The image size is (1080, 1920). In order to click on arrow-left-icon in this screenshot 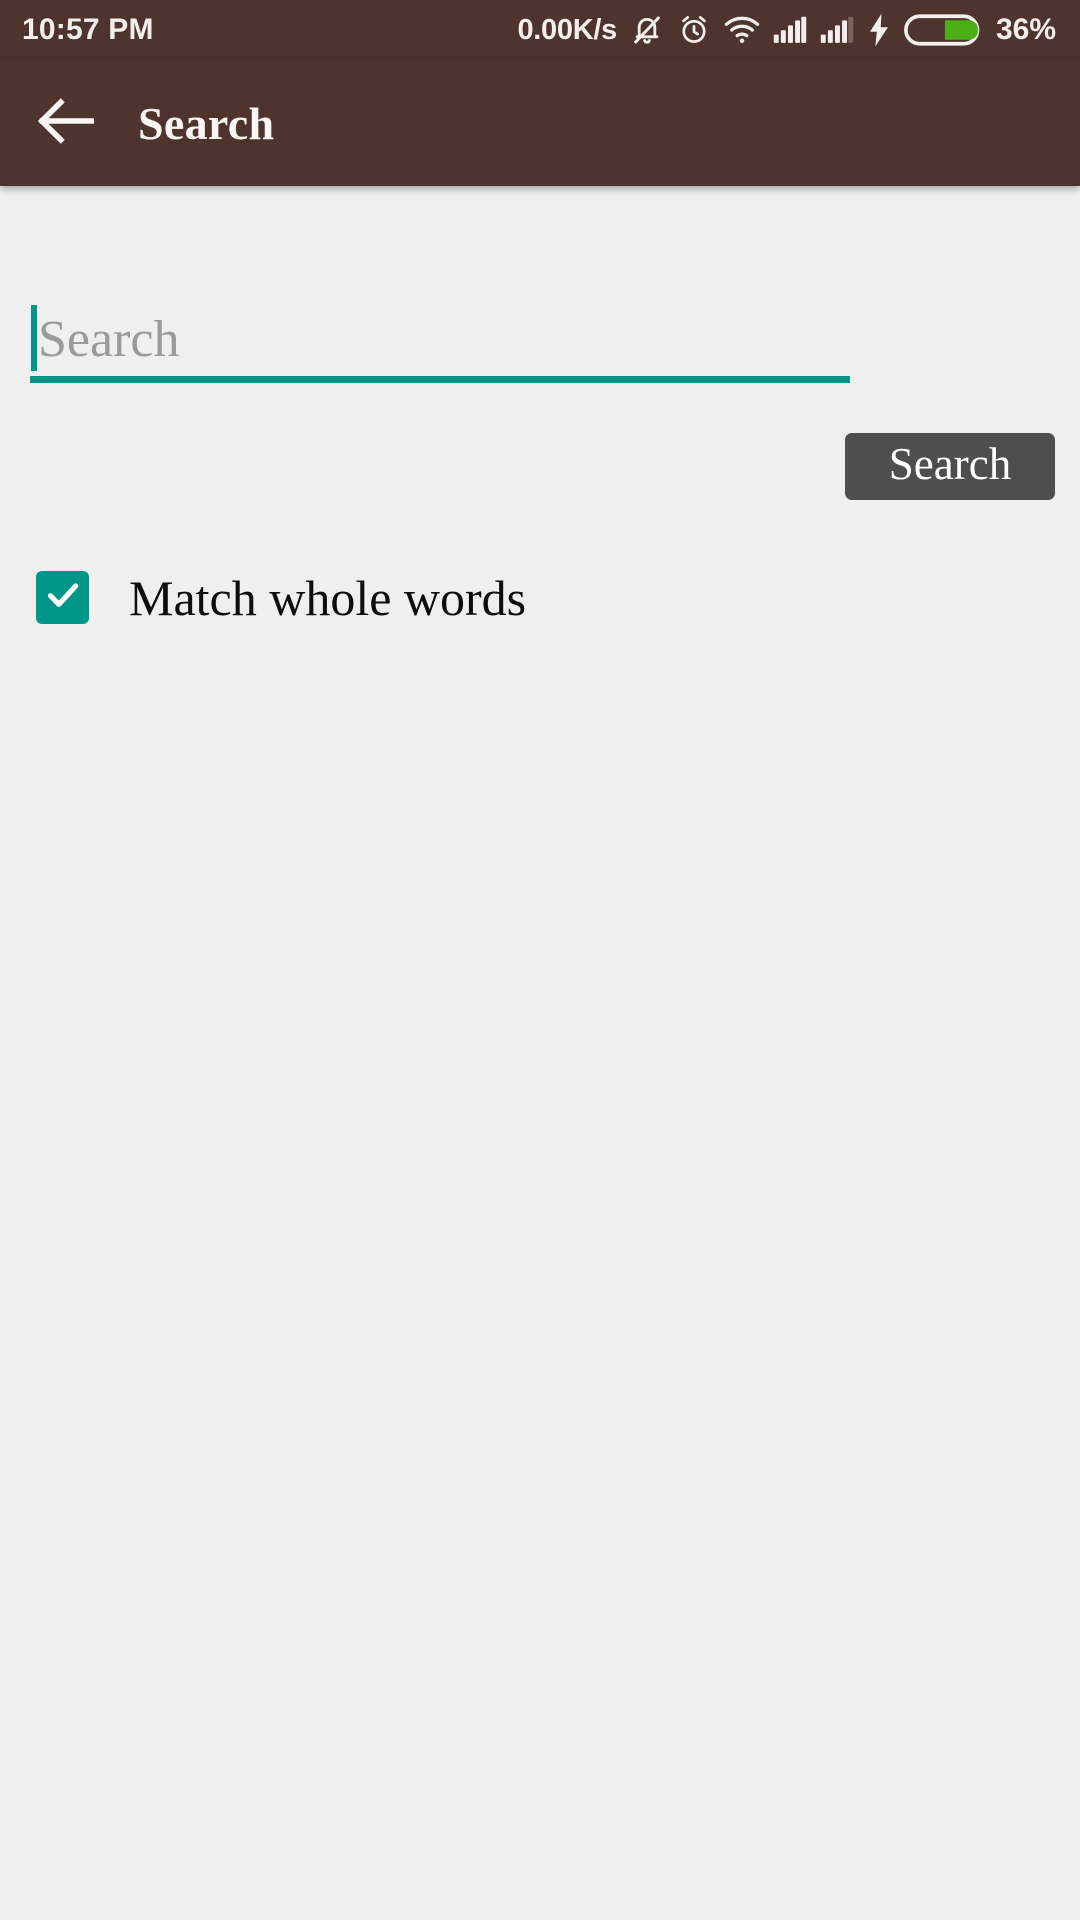, I will do `click(66, 123)`.